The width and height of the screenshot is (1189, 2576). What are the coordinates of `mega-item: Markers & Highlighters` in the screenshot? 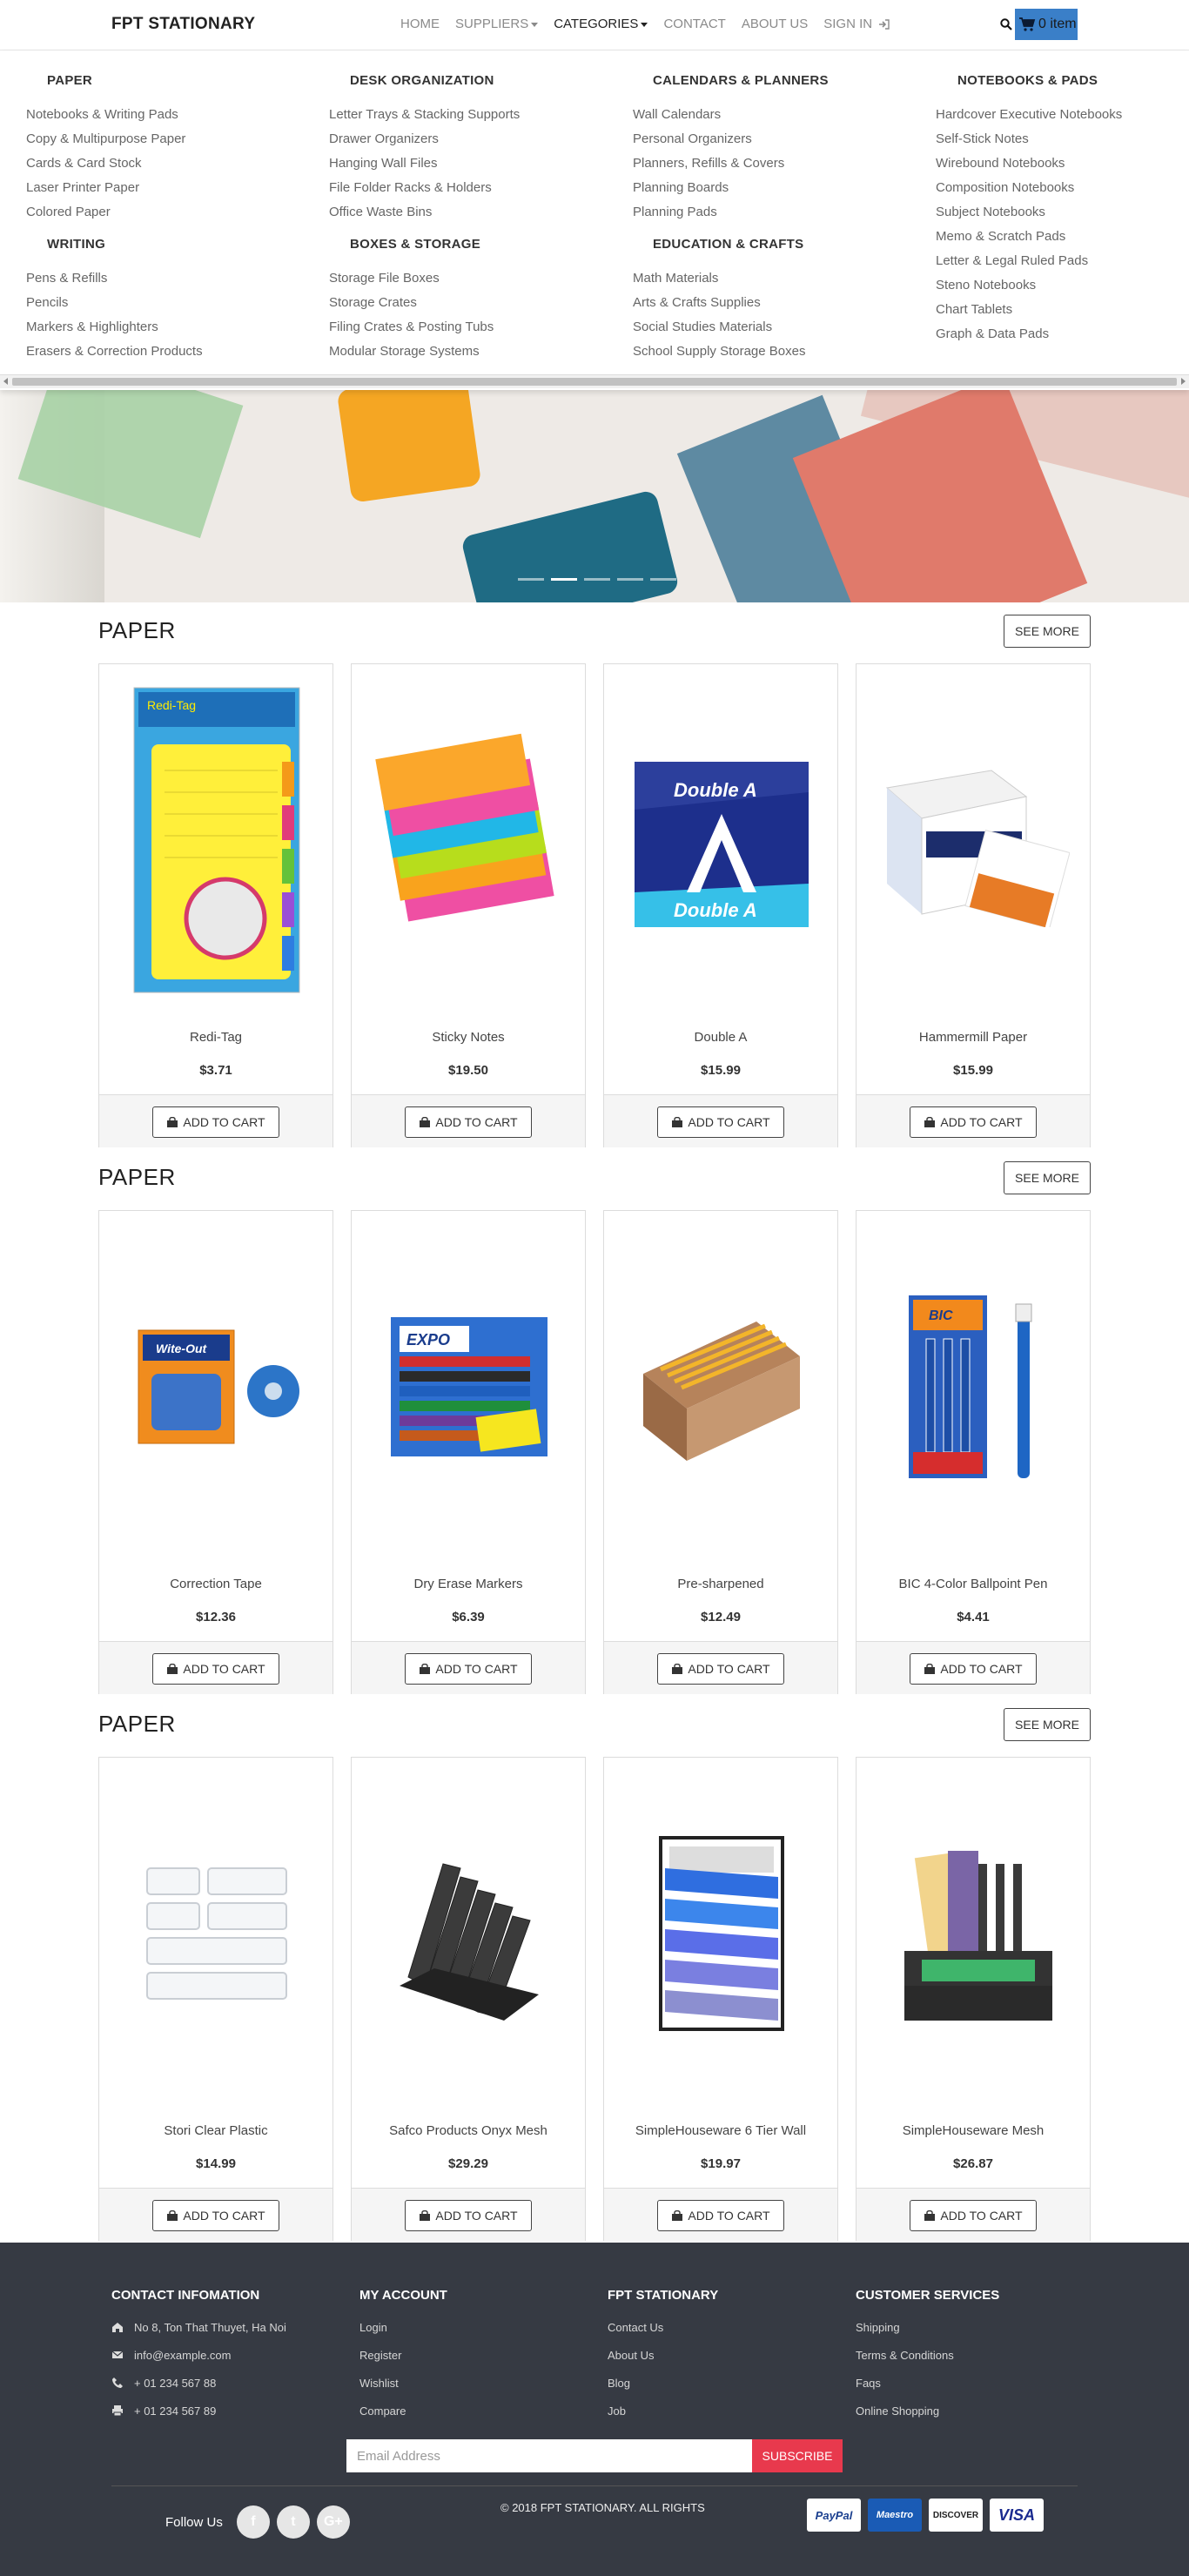 It's located at (114, 327).